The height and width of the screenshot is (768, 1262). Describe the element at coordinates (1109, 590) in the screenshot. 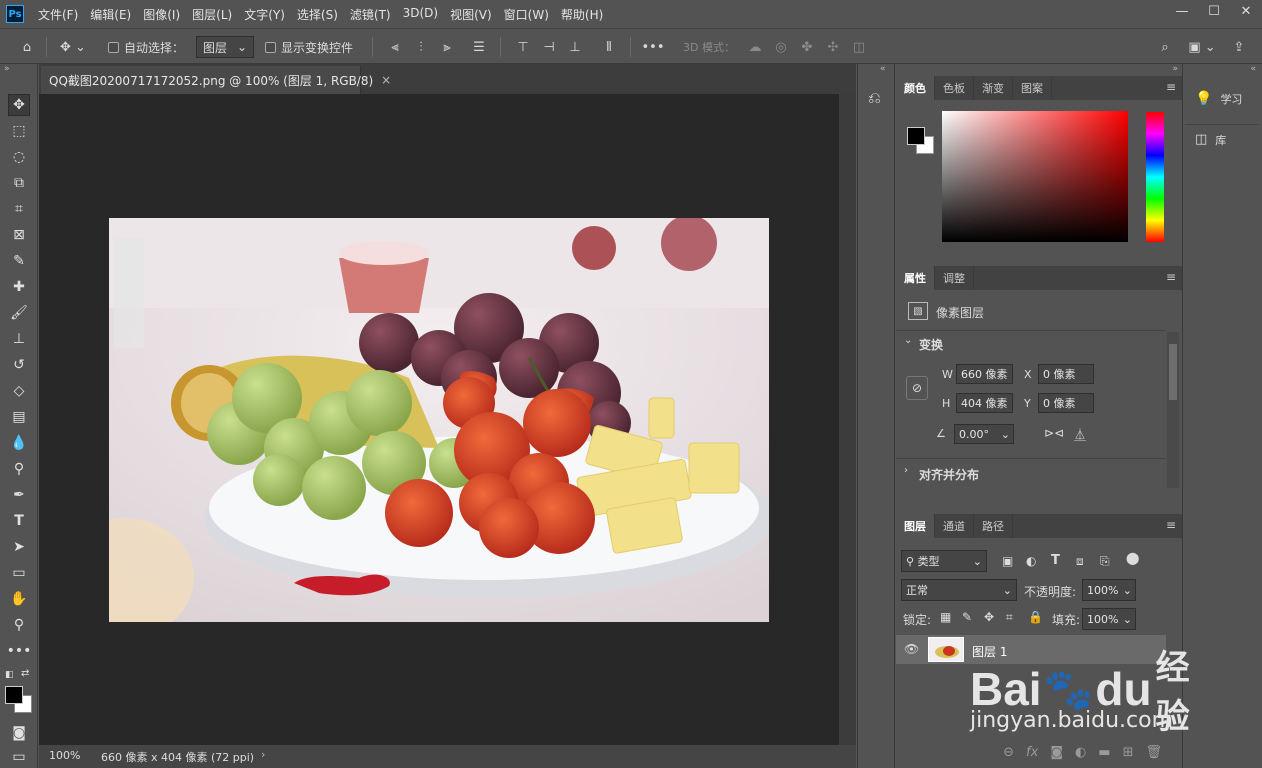

I see `opacity-field: 100% ⌄` at that location.